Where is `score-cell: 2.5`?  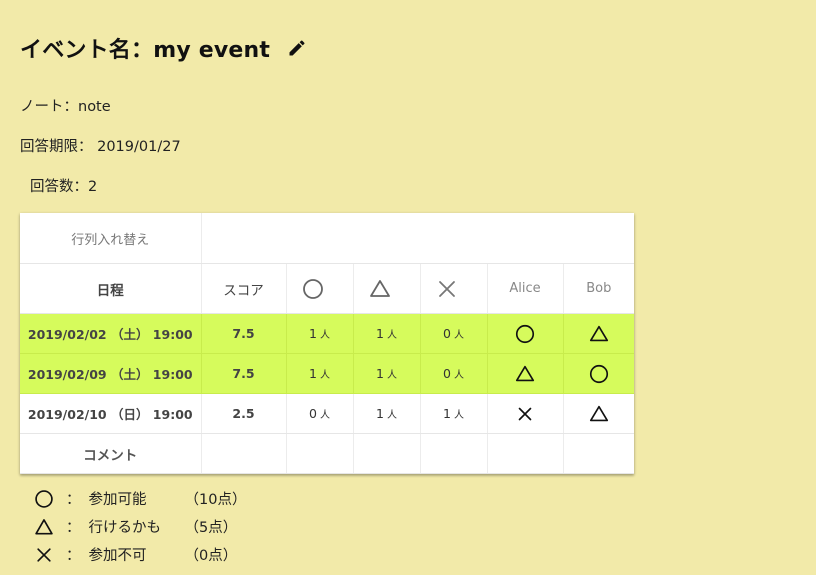 score-cell: 2.5 is located at coordinates (244, 413).